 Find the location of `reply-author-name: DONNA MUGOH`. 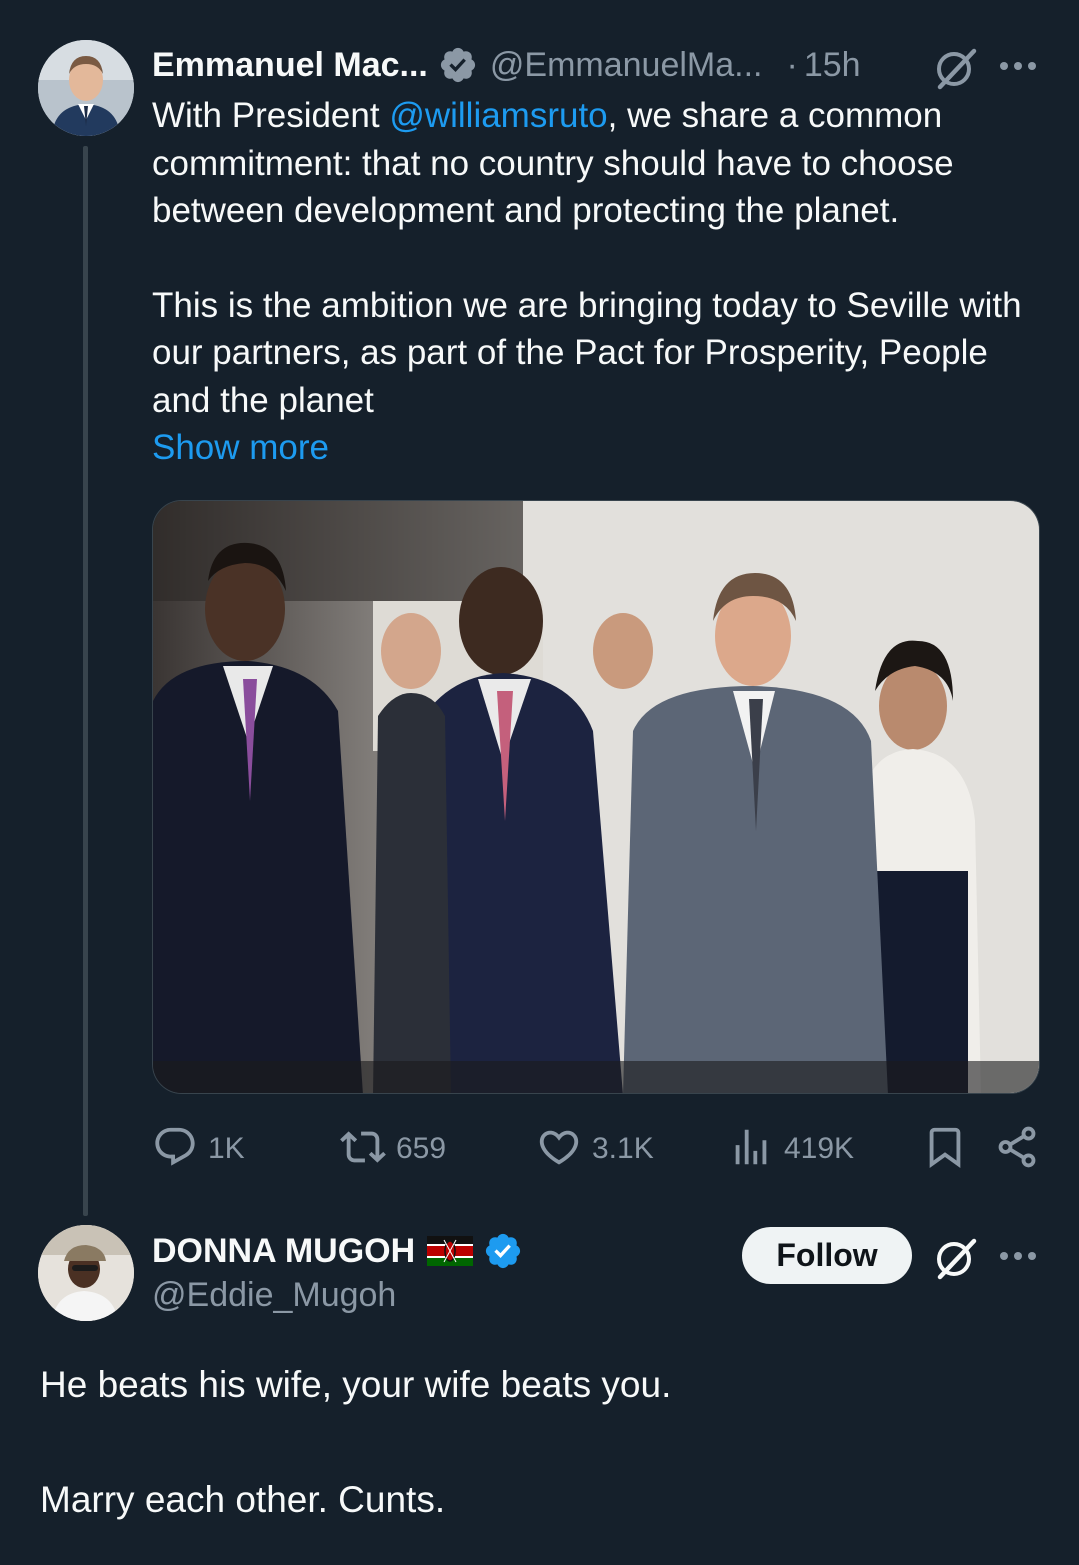

reply-author-name: DONNA MUGOH is located at coordinates (283, 1251).